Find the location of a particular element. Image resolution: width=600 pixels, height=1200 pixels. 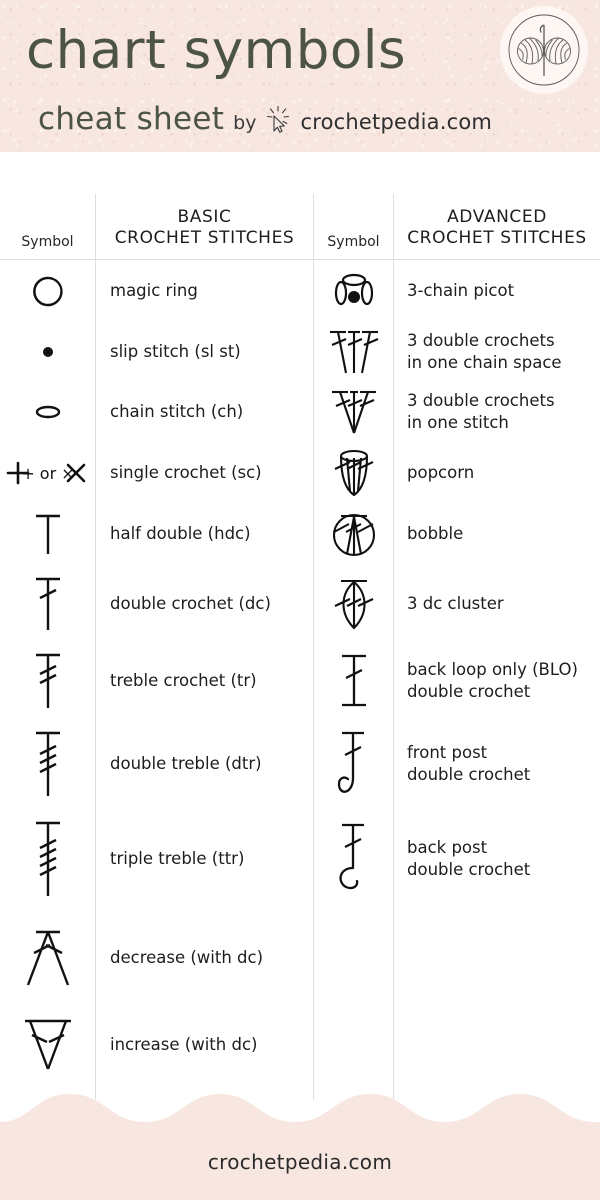

footer-url: crochetpedia.com is located at coordinates (300, 1162).